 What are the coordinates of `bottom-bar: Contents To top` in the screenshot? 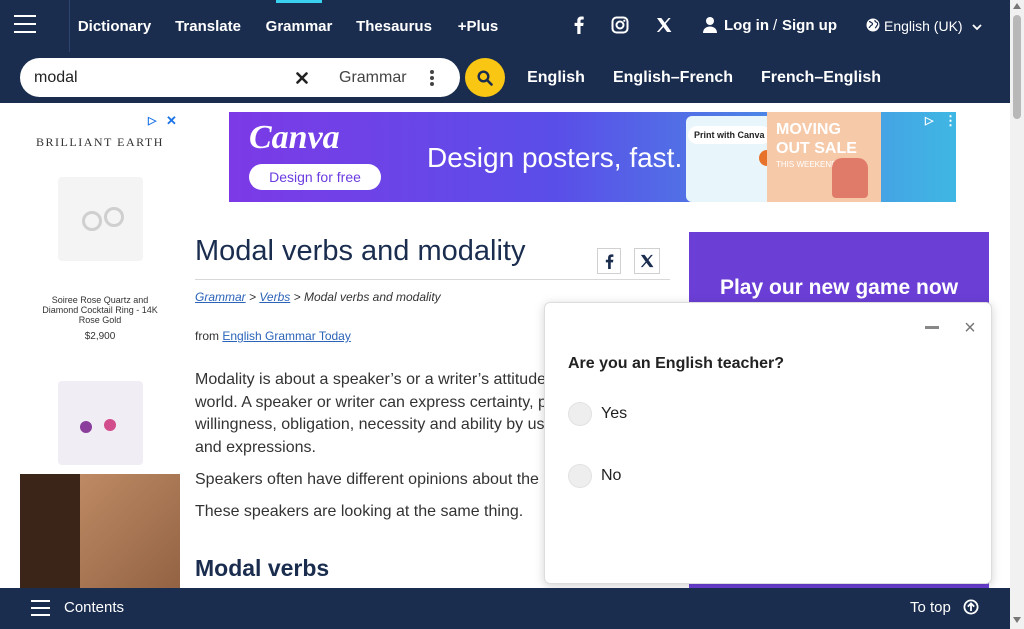 It's located at (505, 608).